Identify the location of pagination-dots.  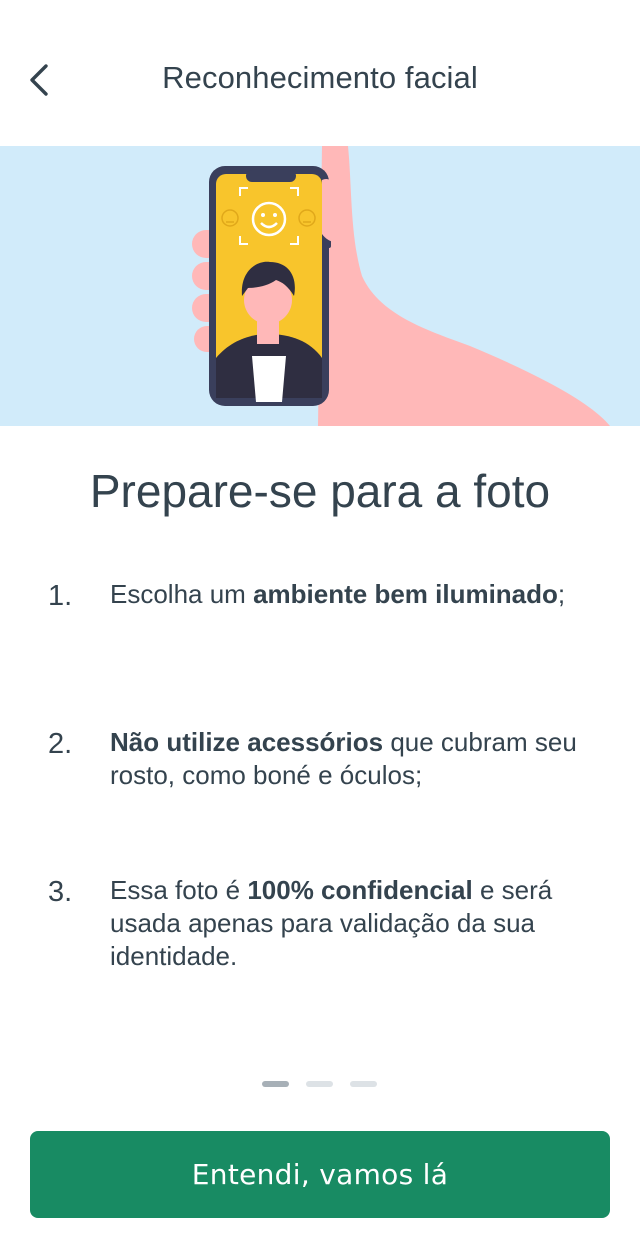
(320, 1084).